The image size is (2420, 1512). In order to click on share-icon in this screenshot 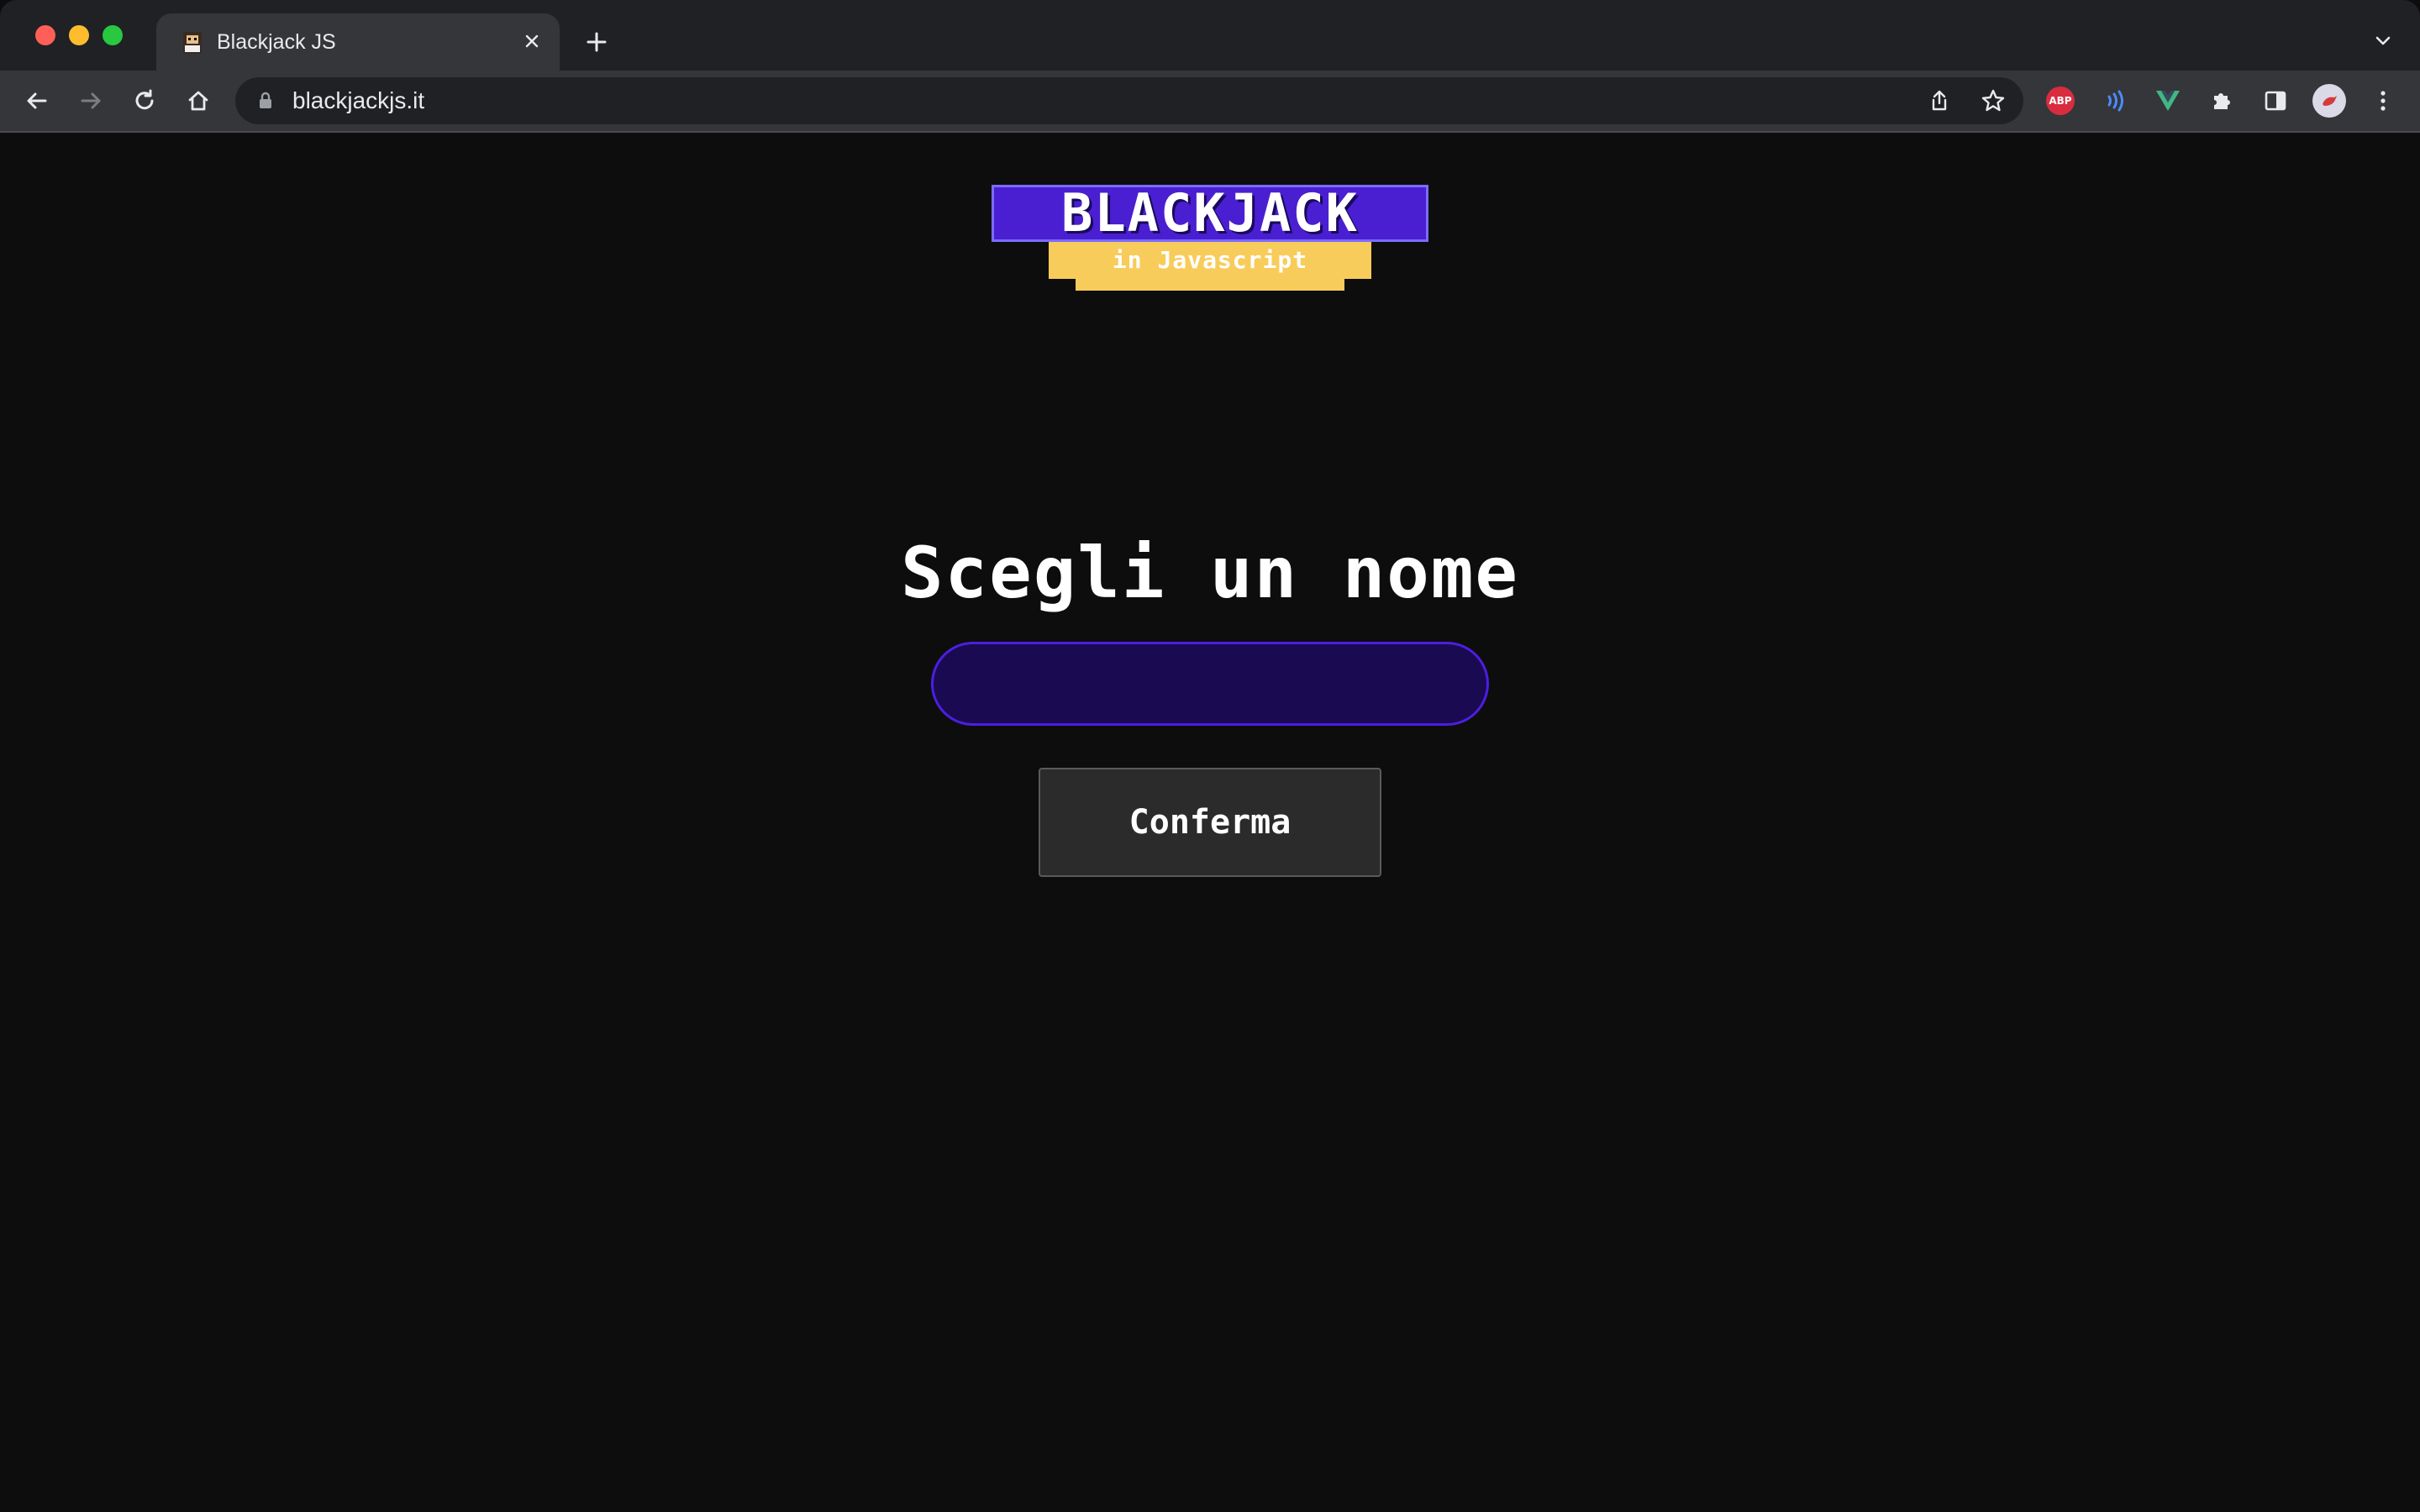, I will do `click(1939, 101)`.